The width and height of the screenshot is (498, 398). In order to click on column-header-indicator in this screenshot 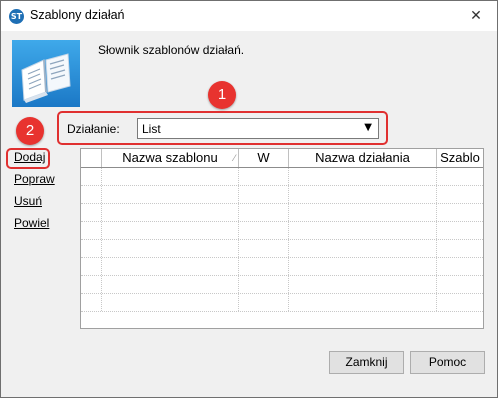, I will do `click(91, 158)`.